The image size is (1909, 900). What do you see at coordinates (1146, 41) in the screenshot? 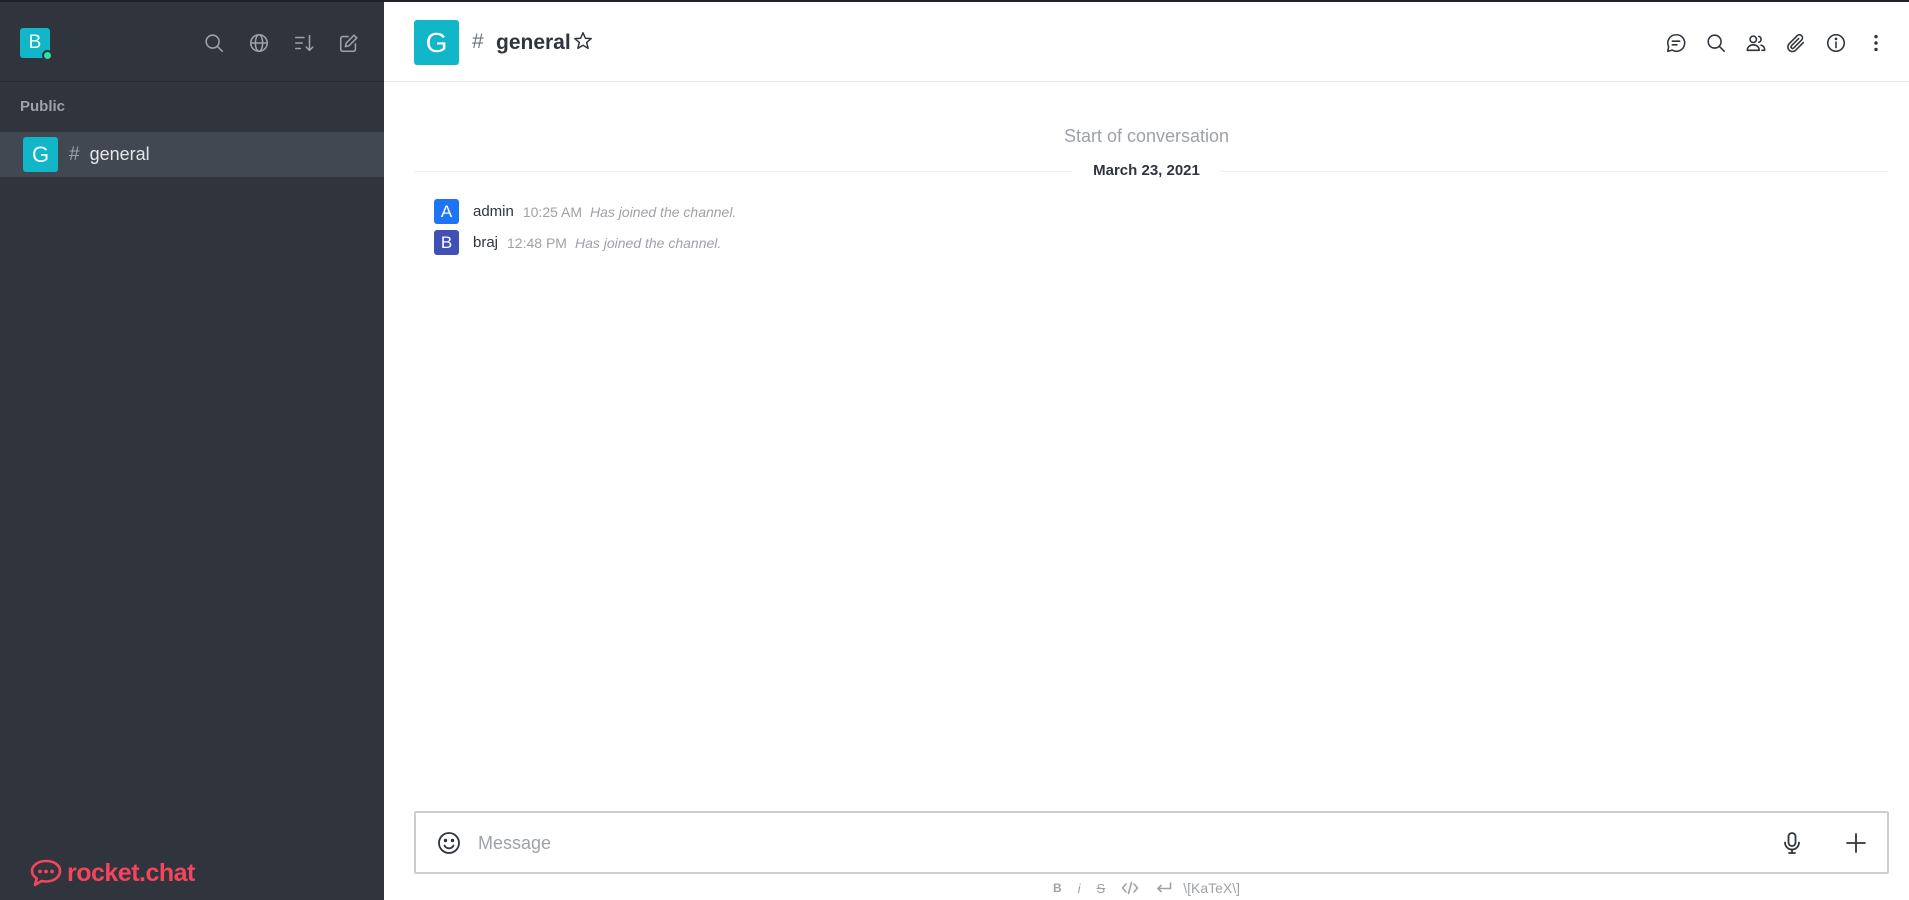
I see `room-header: G # general` at bounding box center [1146, 41].